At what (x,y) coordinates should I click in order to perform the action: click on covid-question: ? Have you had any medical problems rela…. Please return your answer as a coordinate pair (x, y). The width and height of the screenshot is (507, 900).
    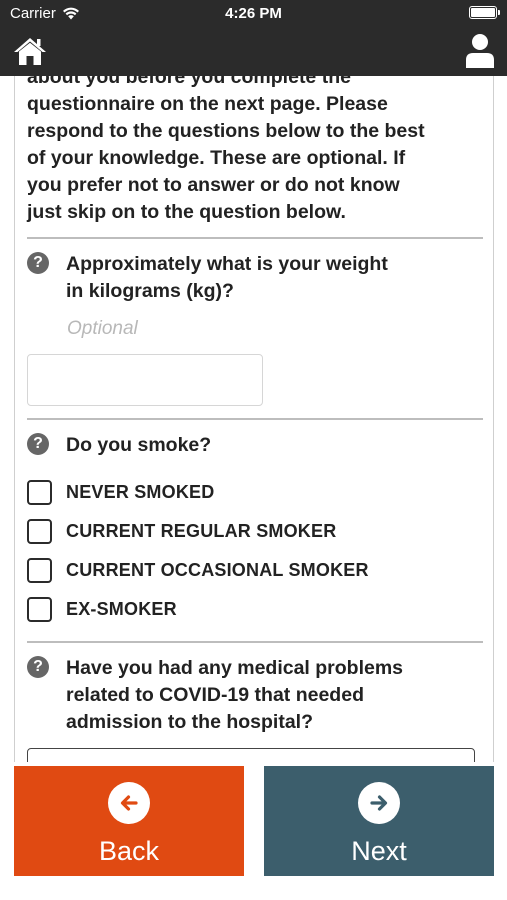
    Looking at the image, I should click on (255, 695).